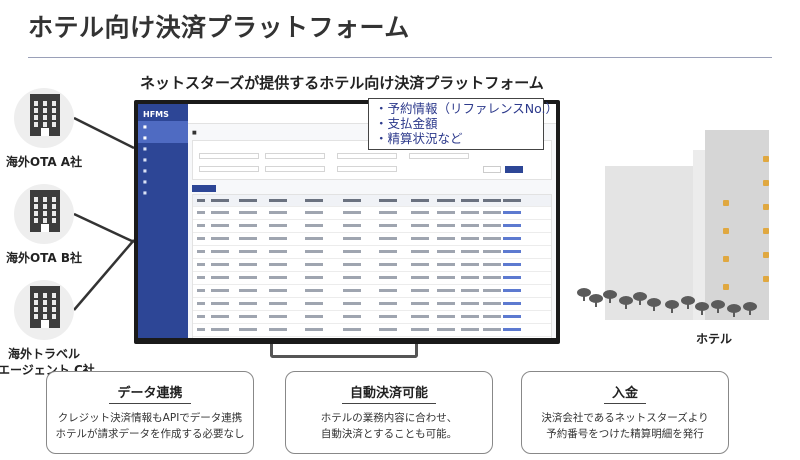 The width and height of the screenshot is (800, 460). What do you see at coordinates (372, 189) in the screenshot?
I see `table-toolbar` at bounding box center [372, 189].